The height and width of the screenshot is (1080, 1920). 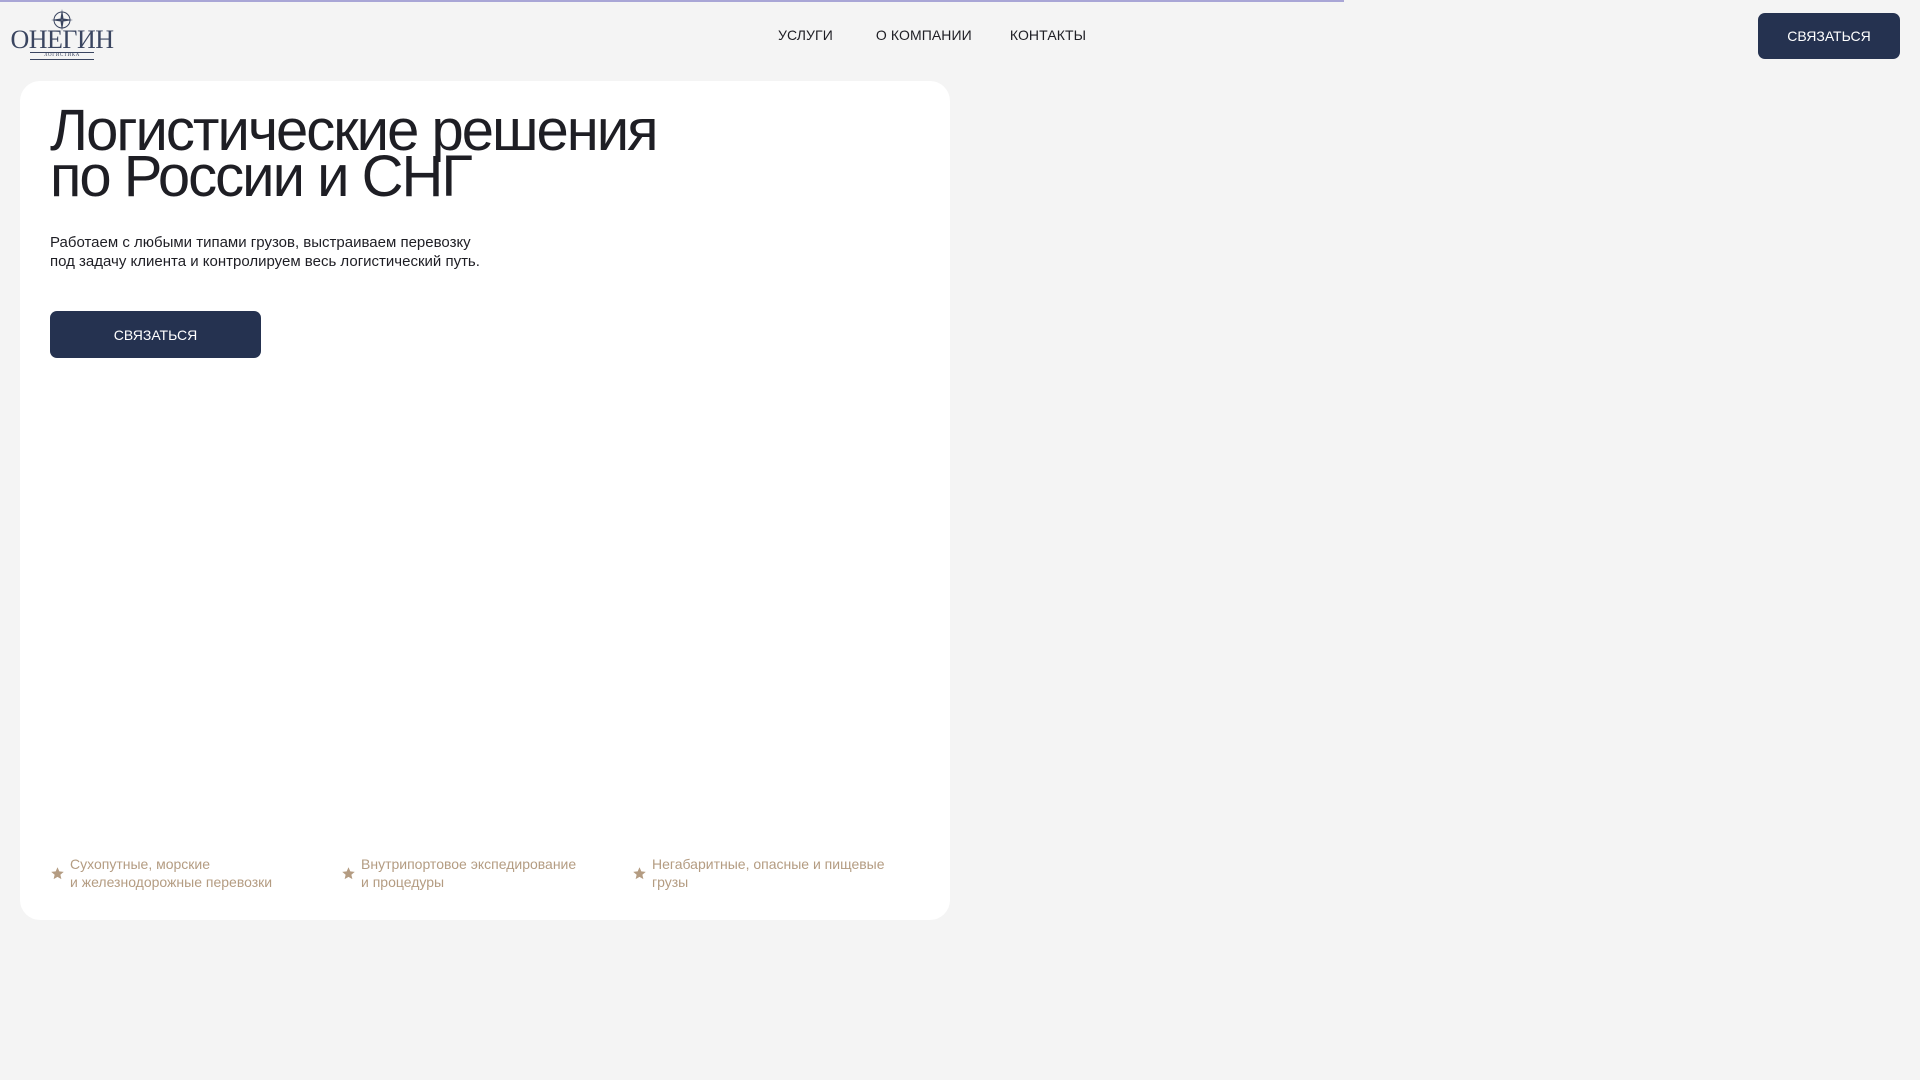 I want to click on feature-text-line: Внутрипортовое экспедирование, so click(x=469, y=864).